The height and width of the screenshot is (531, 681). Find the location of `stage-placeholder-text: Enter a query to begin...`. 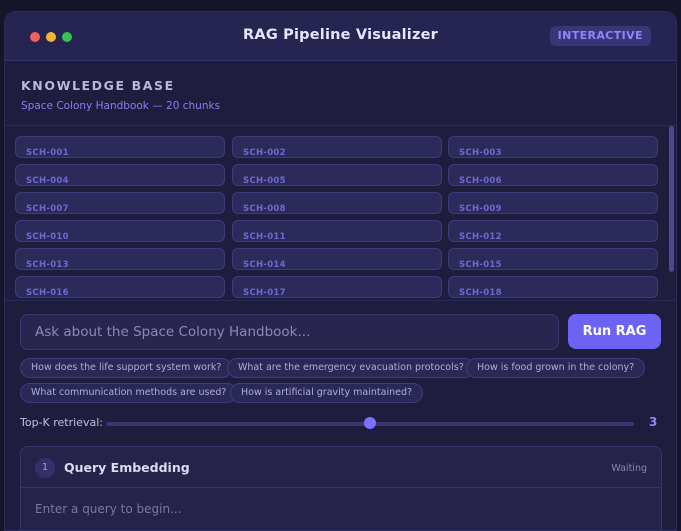

stage-placeholder-text: Enter a query to begin... is located at coordinates (108, 509).